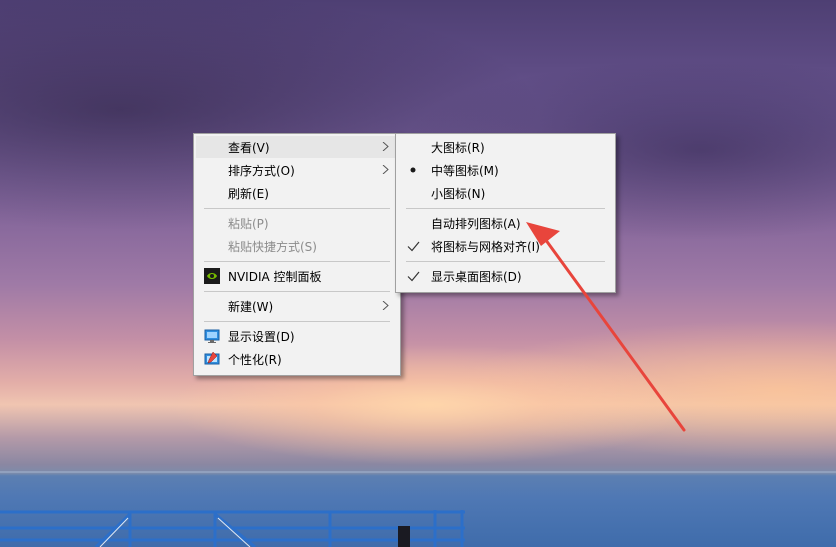 This screenshot has height=547, width=836. I want to click on menu-item-refresh: 刷新(E), so click(297, 193).